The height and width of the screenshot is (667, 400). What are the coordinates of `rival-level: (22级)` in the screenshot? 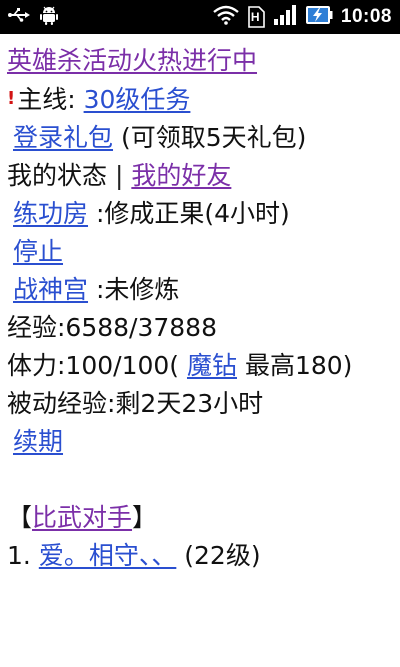 It's located at (218, 555).